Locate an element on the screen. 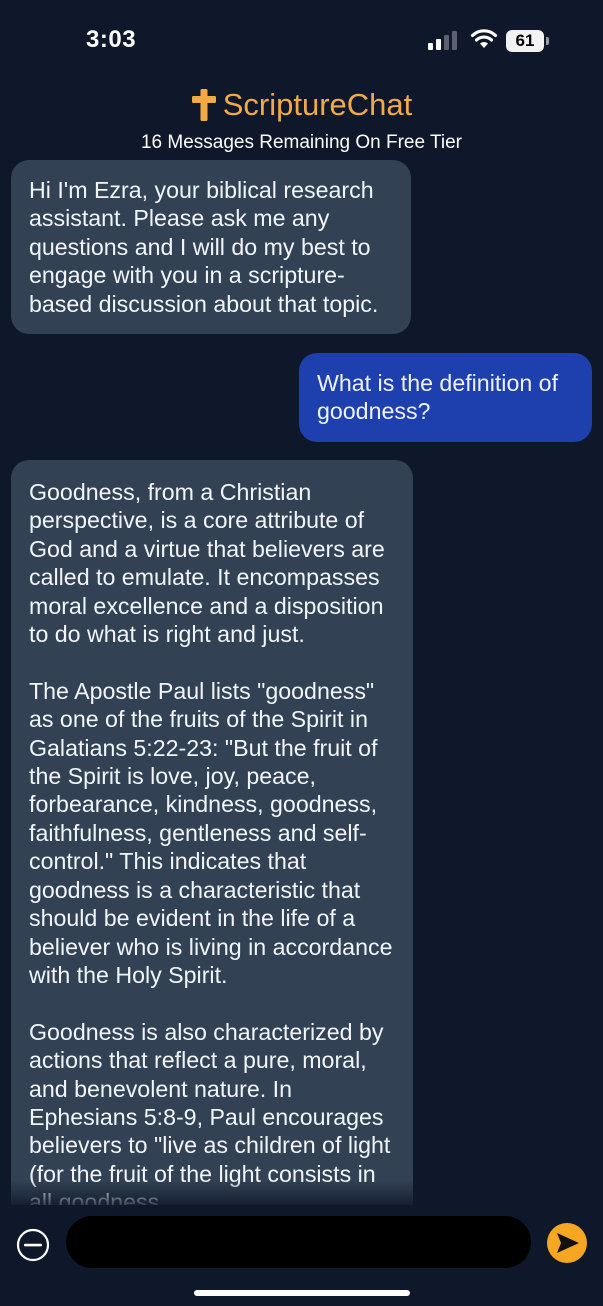  minus-circle-icon is located at coordinates (33, 1245).